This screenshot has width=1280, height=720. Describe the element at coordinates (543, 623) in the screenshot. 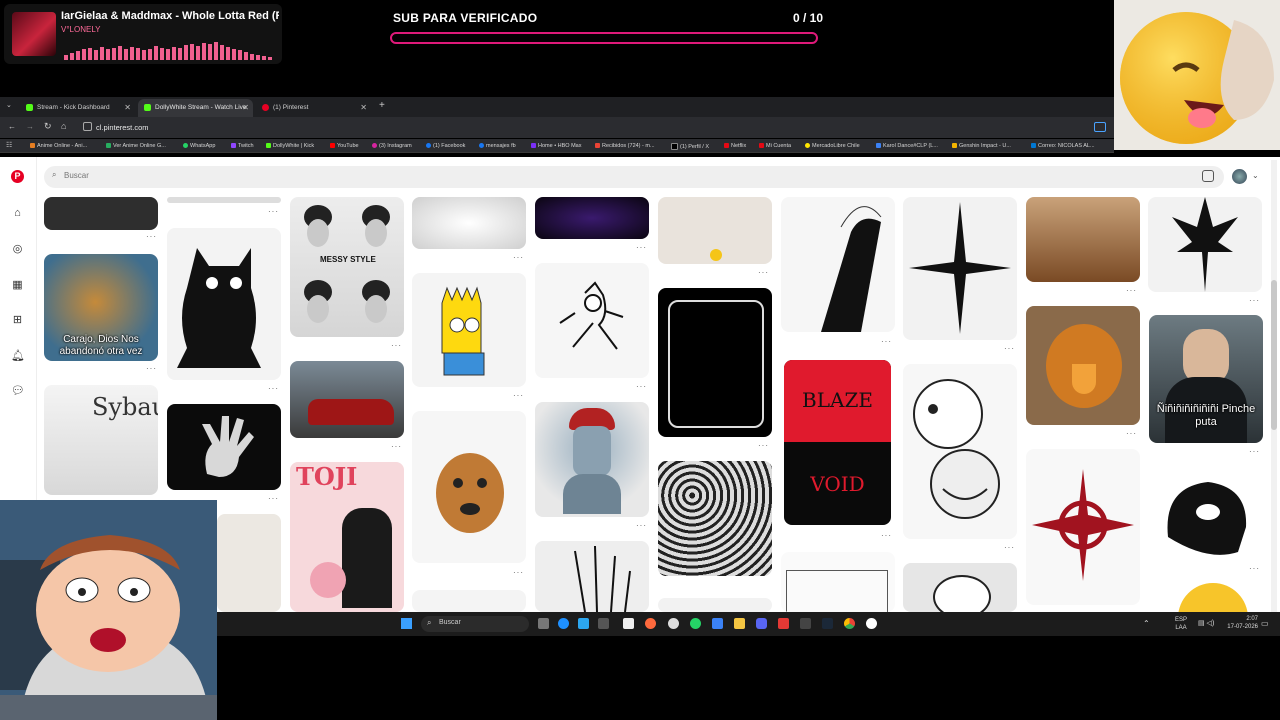

I see `task-view-icon` at that location.